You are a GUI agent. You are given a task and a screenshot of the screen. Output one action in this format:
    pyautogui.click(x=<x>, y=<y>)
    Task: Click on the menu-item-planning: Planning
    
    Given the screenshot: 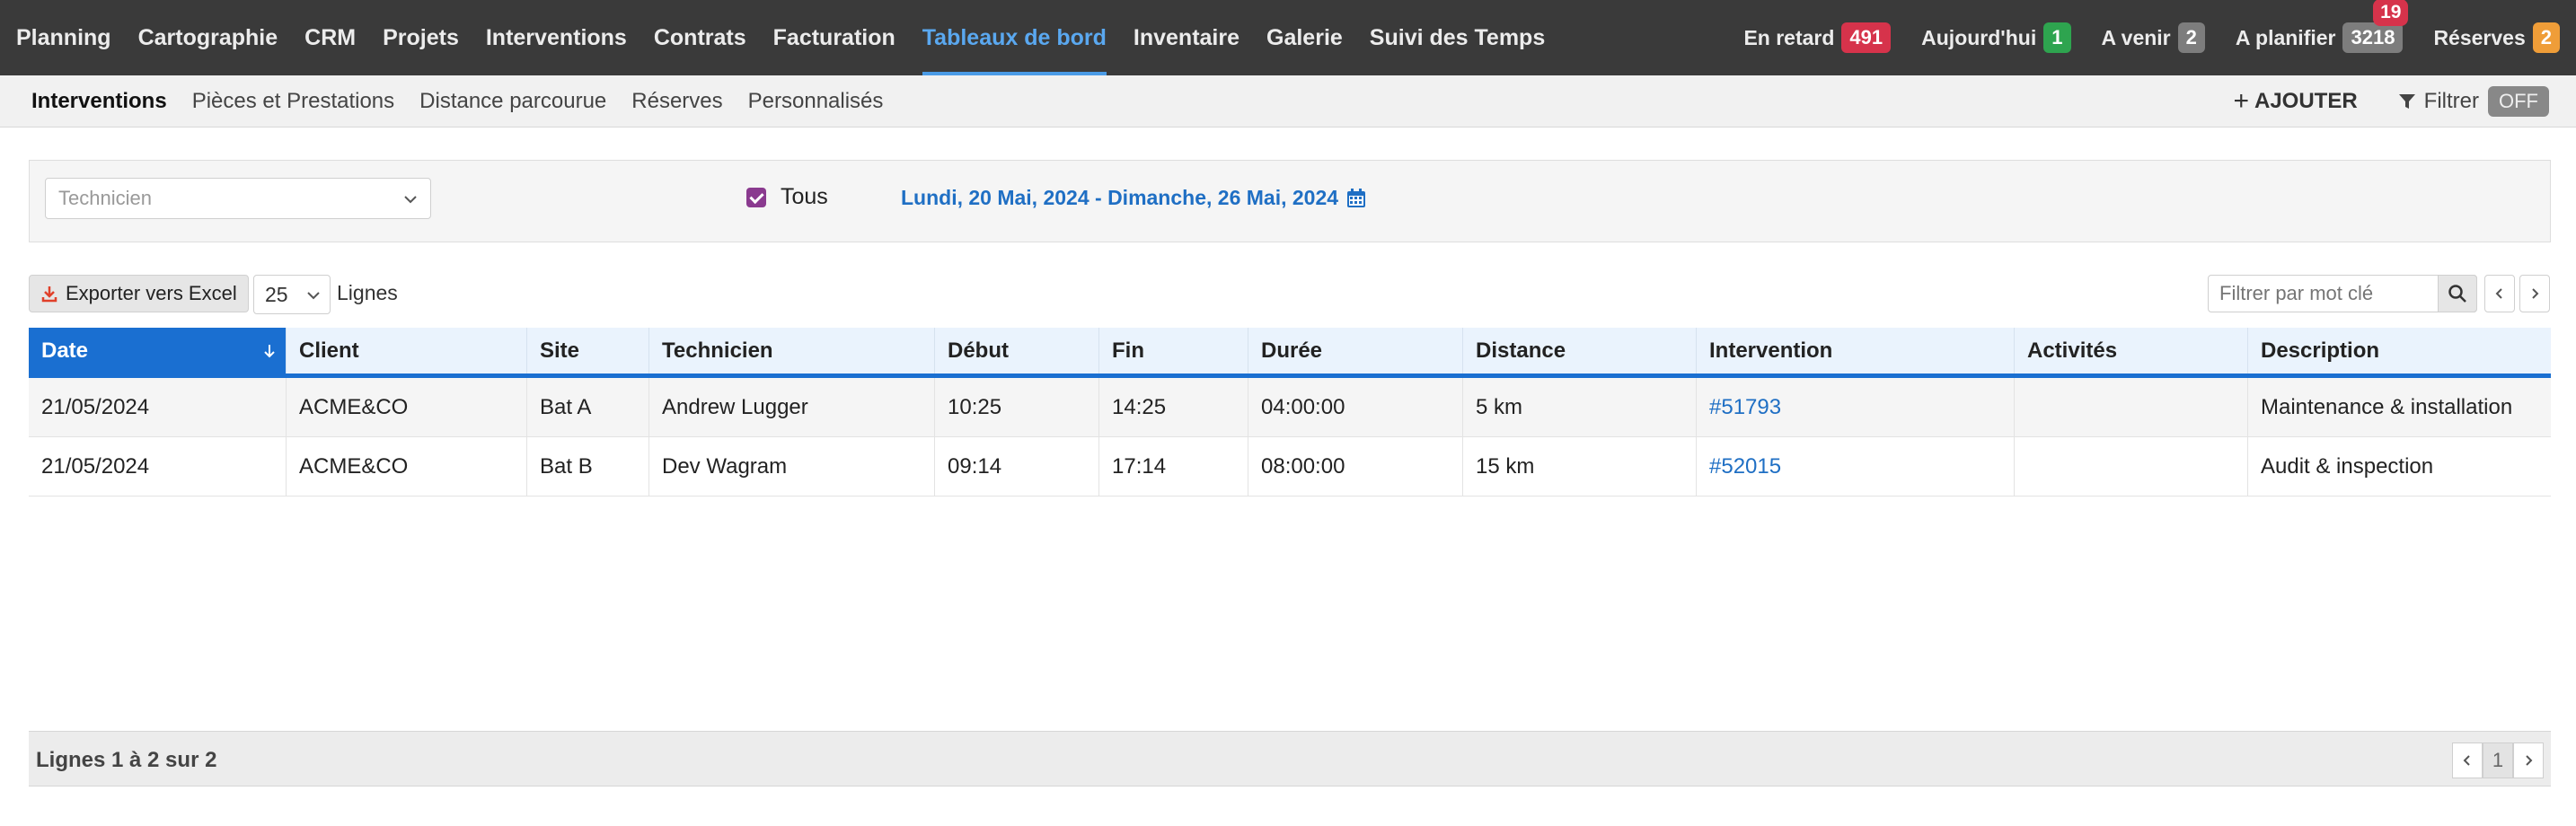 What is the action you would take?
    pyautogui.click(x=63, y=38)
    